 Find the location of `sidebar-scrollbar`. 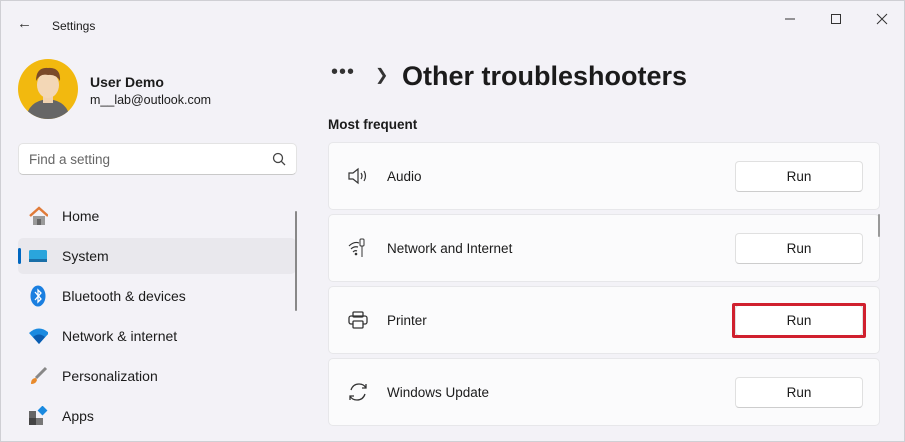

sidebar-scrollbar is located at coordinates (296, 261).